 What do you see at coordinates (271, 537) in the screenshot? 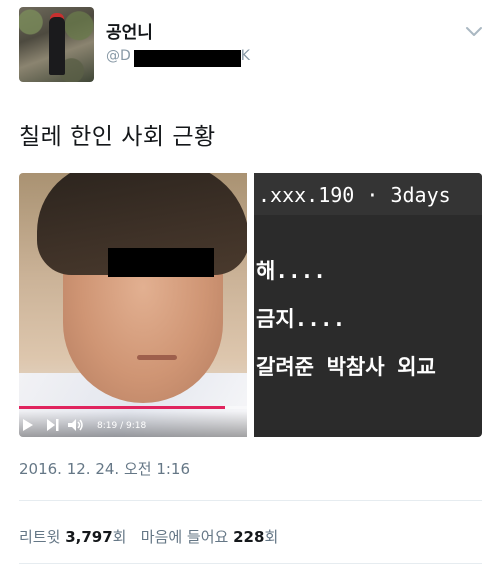
I see `likes-unit: 회` at bounding box center [271, 537].